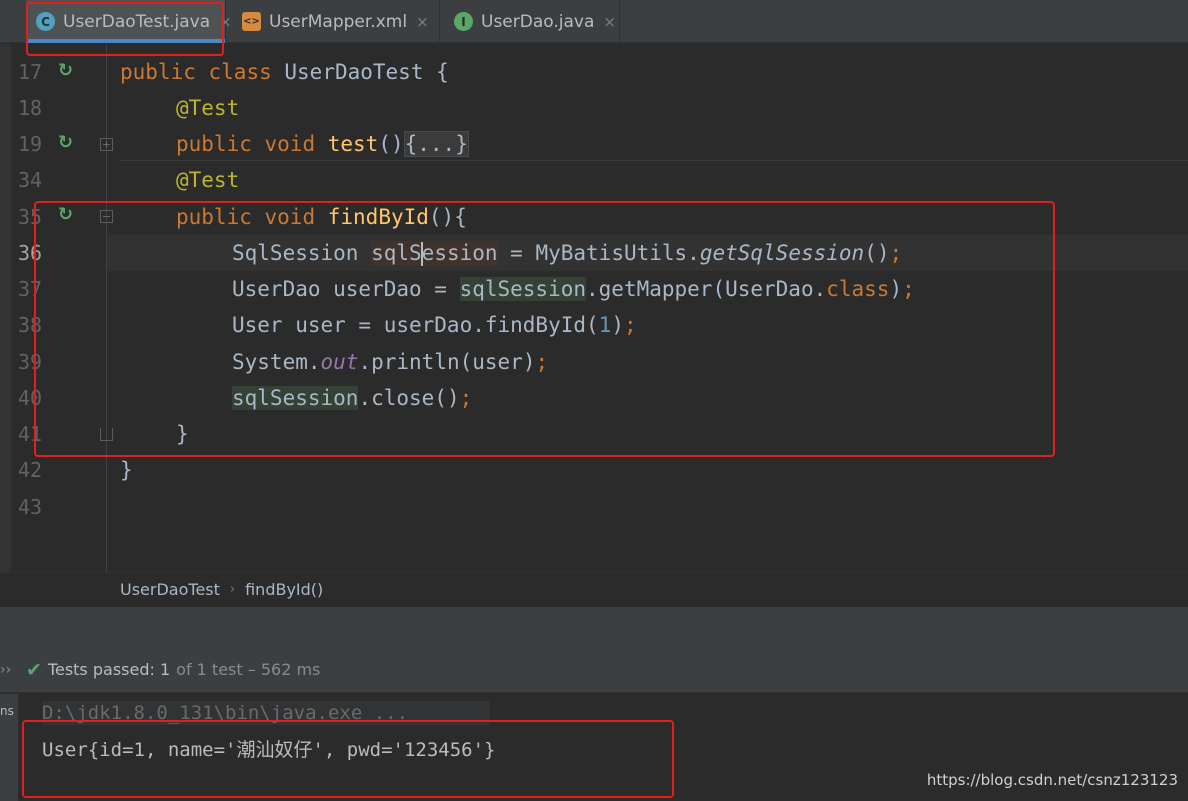  What do you see at coordinates (106, 144) in the screenshot?
I see `fold-expand-icon: +` at bounding box center [106, 144].